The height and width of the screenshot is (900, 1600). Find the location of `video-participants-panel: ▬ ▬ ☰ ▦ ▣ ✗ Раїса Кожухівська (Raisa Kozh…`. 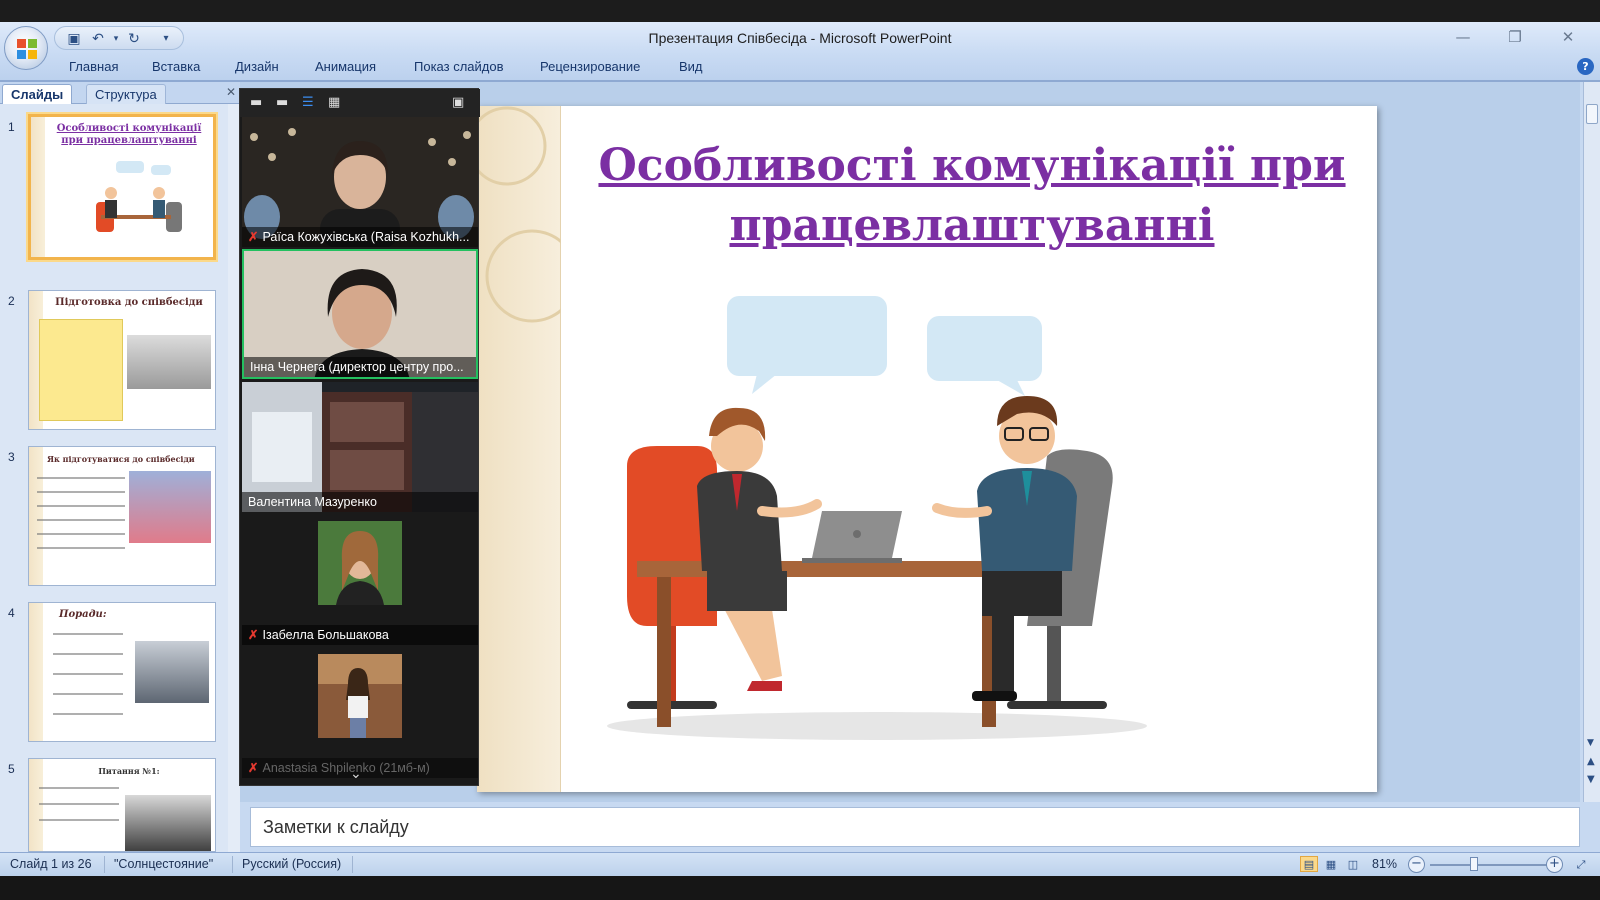

video-participants-panel: ▬ ▬ ☰ ▦ ▣ ✗ Раїса Кожухівська (Raisa Kozh… is located at coordinates (359, 437).